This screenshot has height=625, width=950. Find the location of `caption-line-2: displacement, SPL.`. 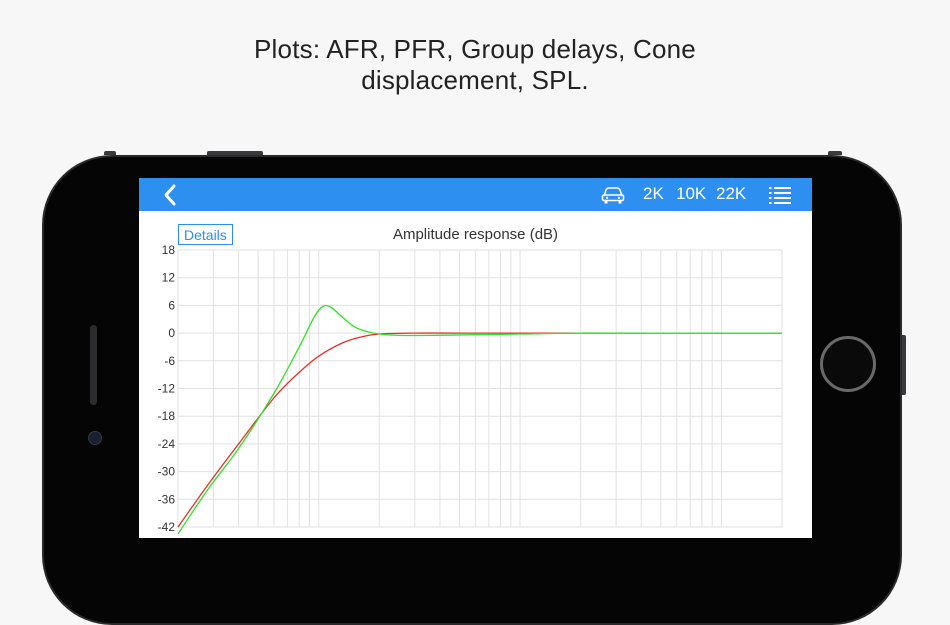

caption-line-2: displacement, SPL. is located at coordinates (475, 80).